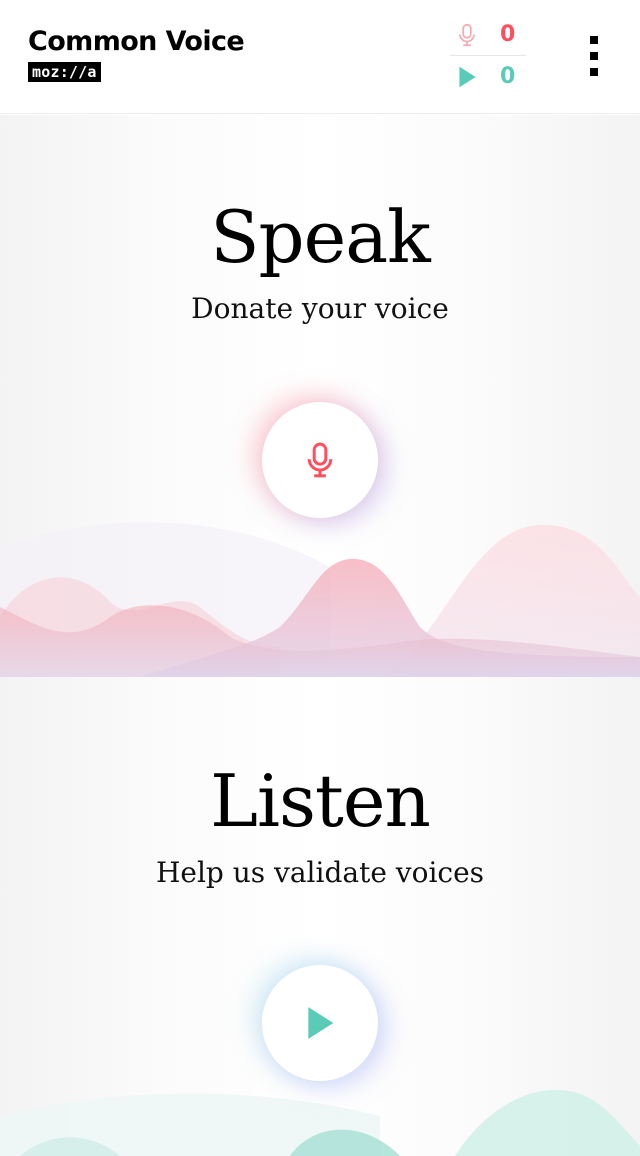  I want to click on speak-subtitle: Donate your voice, so click(320, 308).